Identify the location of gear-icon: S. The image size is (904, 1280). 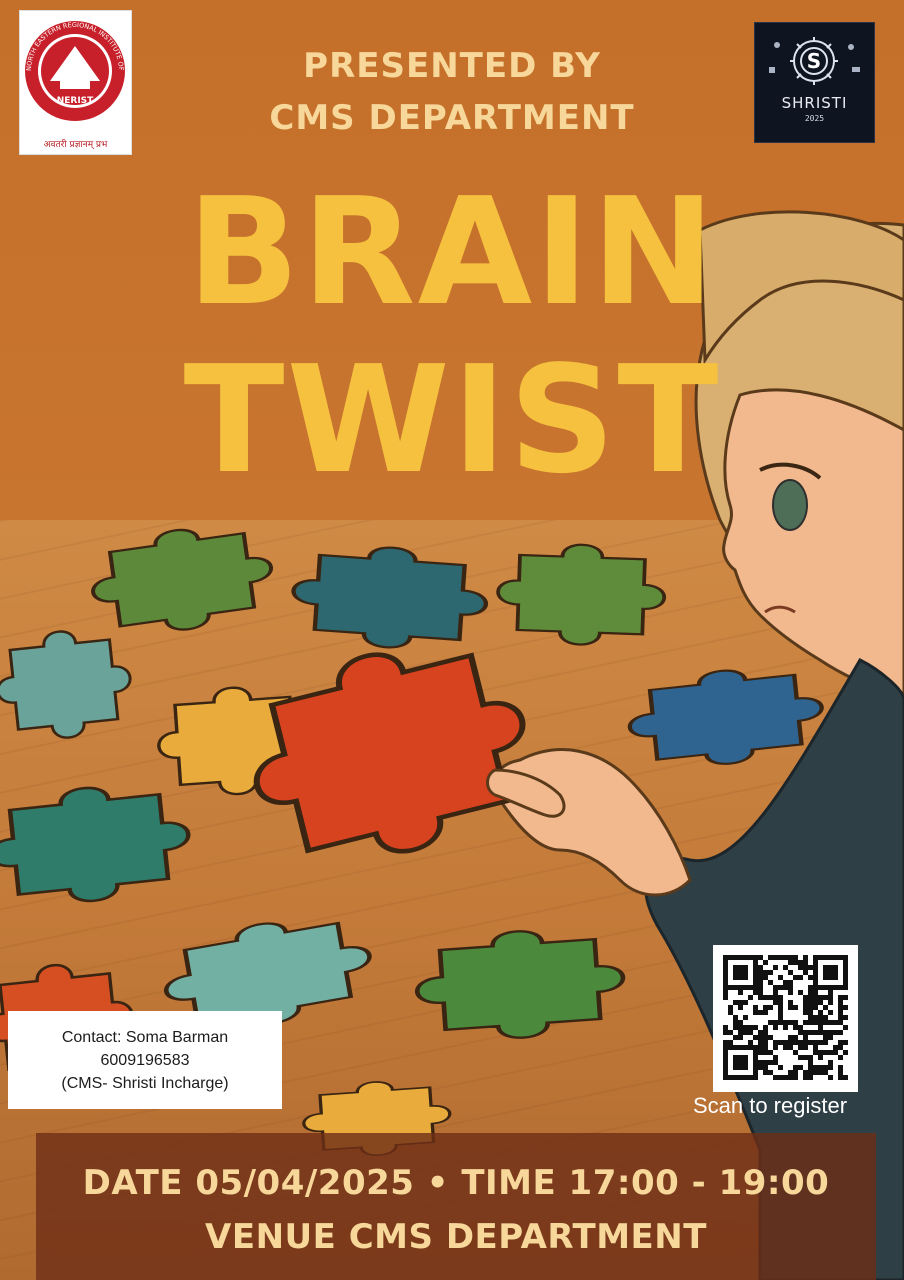
(814, 61).